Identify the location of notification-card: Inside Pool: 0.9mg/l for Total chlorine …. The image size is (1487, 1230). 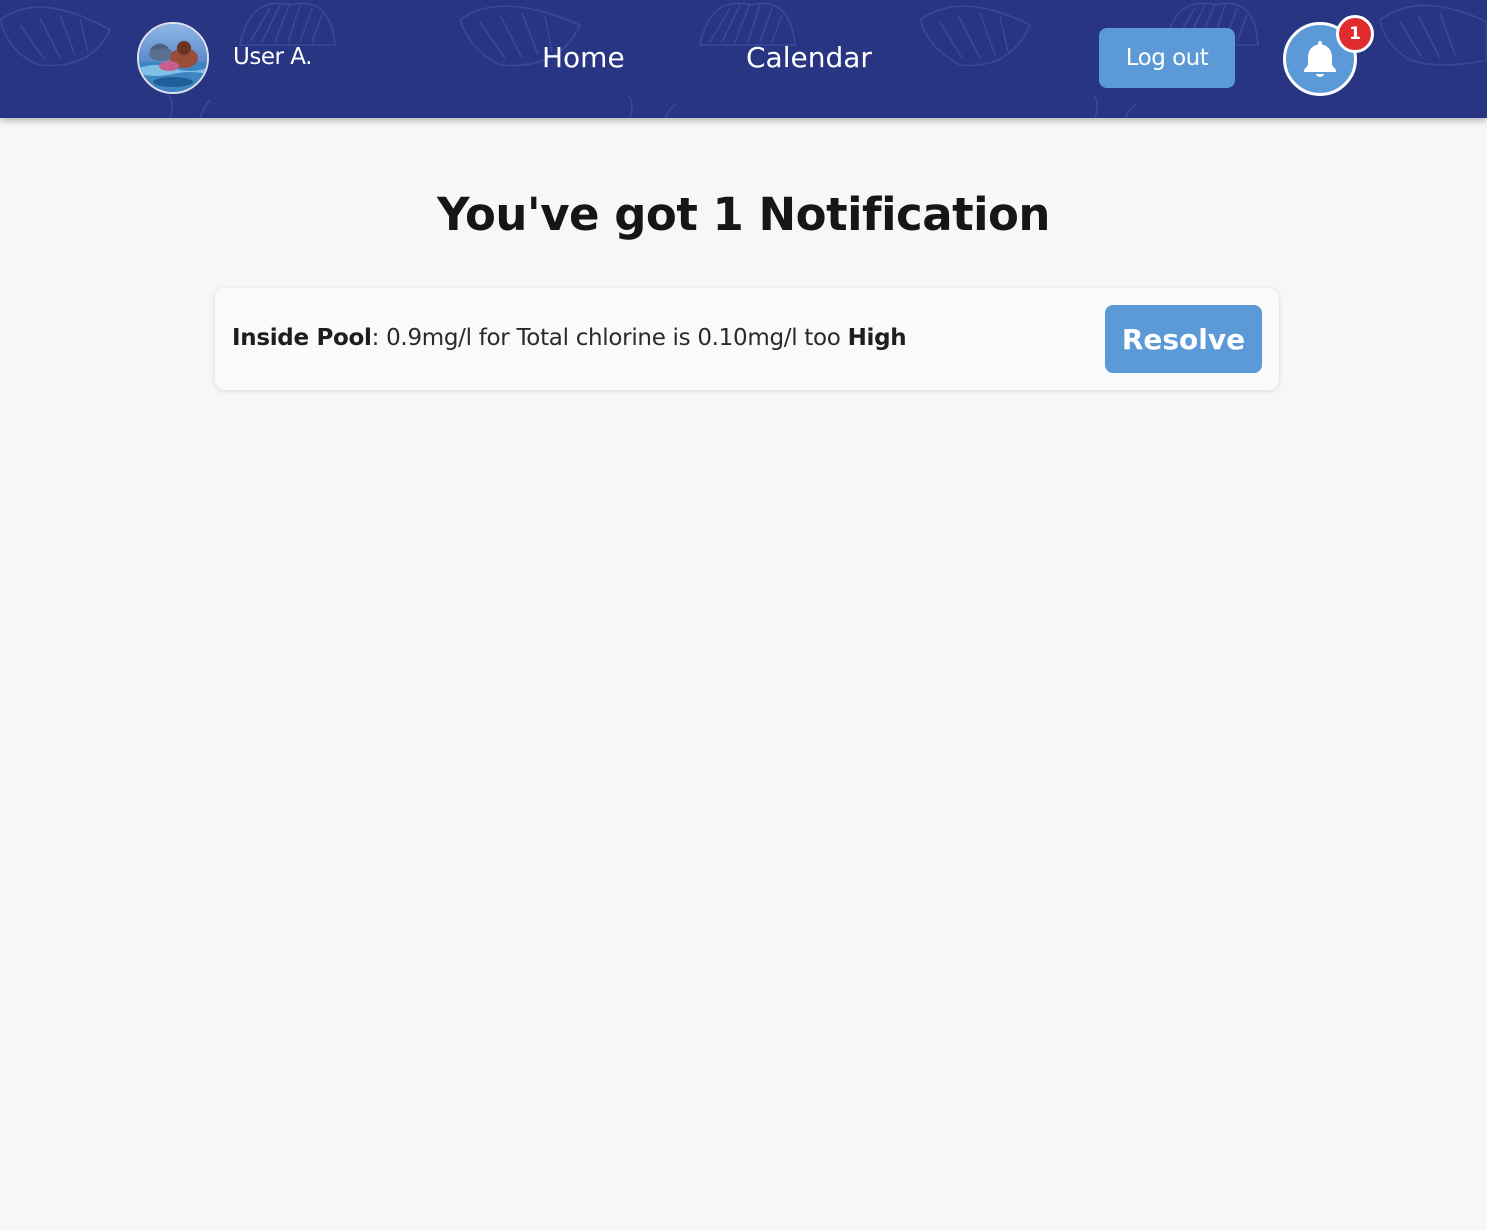
(747, 339).